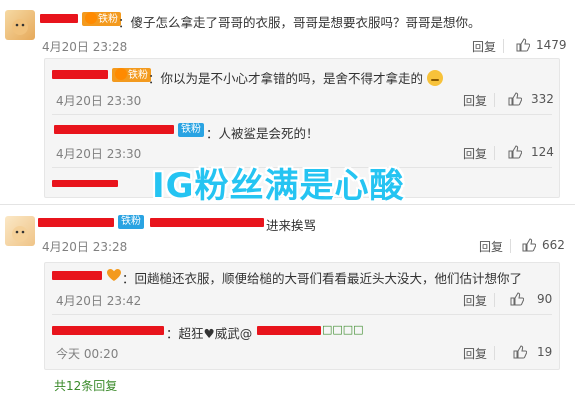  What do you see at coordinates (545, 299) in the screenshot?
I see `like-count: 90` at bounding box center [545, 299].